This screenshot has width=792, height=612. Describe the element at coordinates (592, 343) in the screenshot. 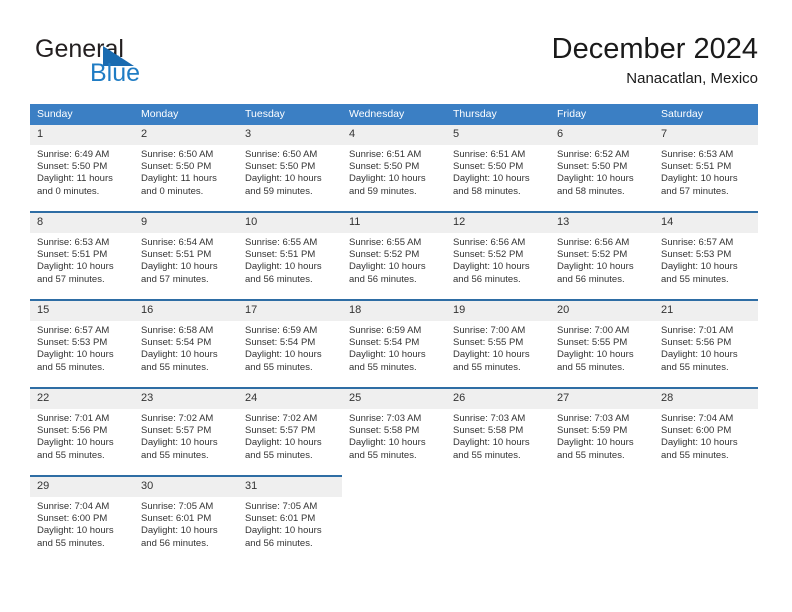

I see `sunset-text: Sunset: 5:55 PM` at that location.